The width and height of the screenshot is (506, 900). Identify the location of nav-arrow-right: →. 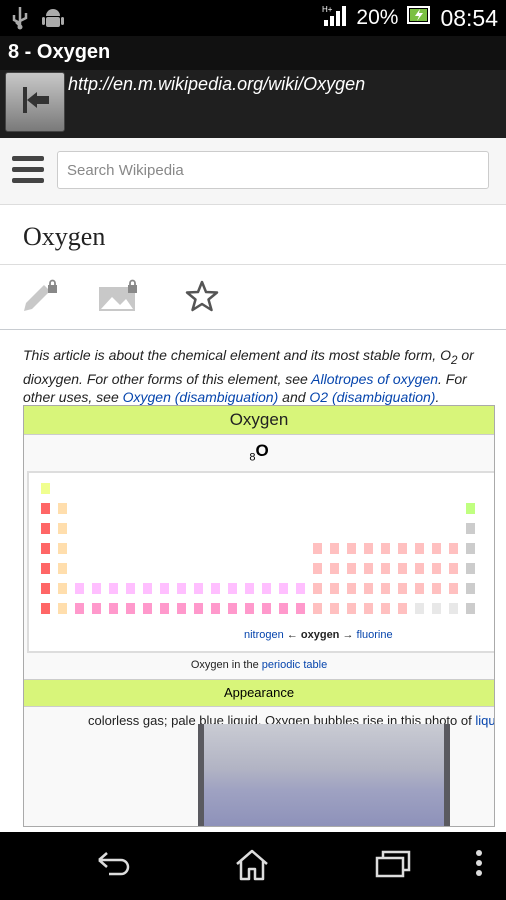
(348, 635).